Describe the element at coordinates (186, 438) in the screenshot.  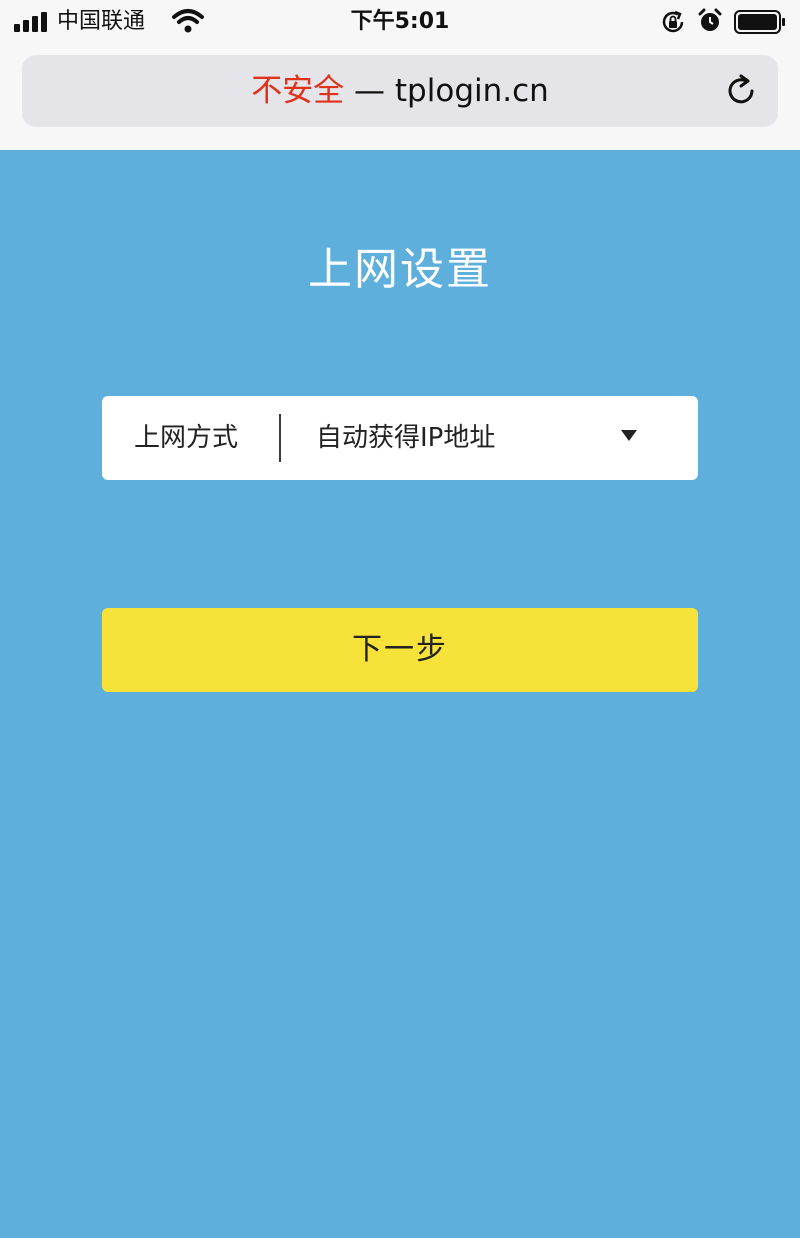
I see `connection-type-label: 上网方式` at that location.